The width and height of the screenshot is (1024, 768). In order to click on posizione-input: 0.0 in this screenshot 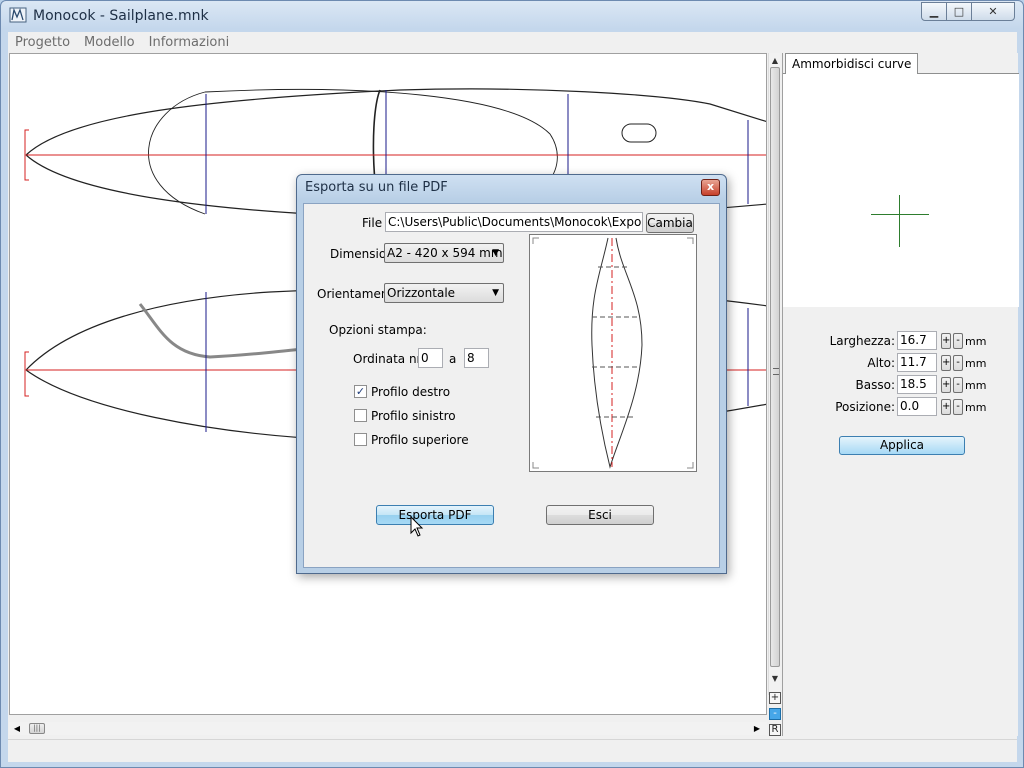, I will do `click(917, 406)`.